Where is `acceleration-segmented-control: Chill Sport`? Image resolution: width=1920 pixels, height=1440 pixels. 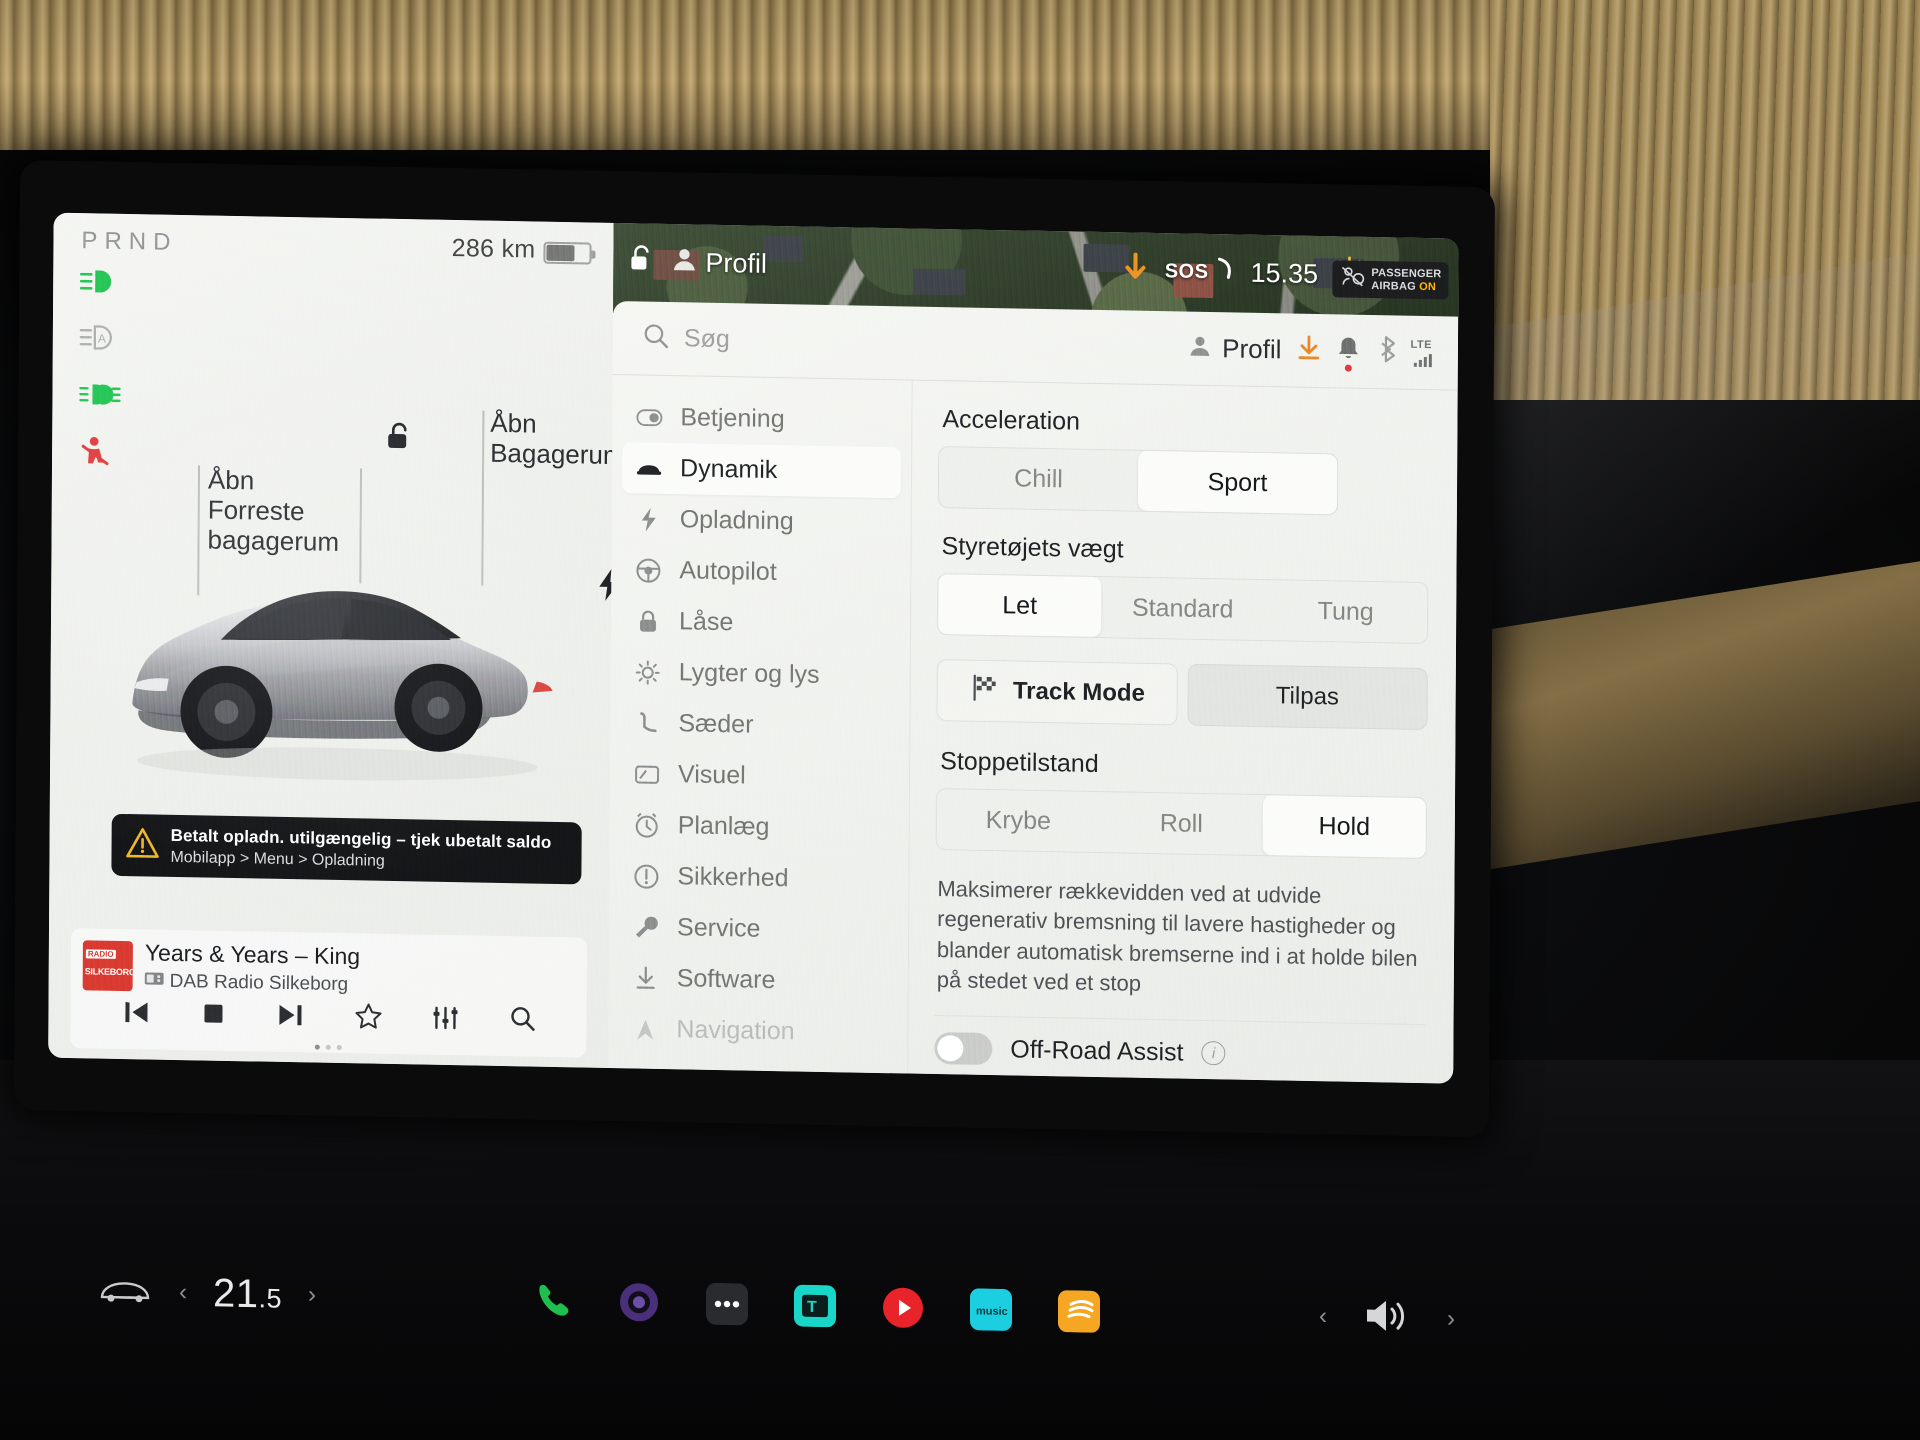 acceleration-segmented-control: Chill Sport is located at coordinates (1138, 481).